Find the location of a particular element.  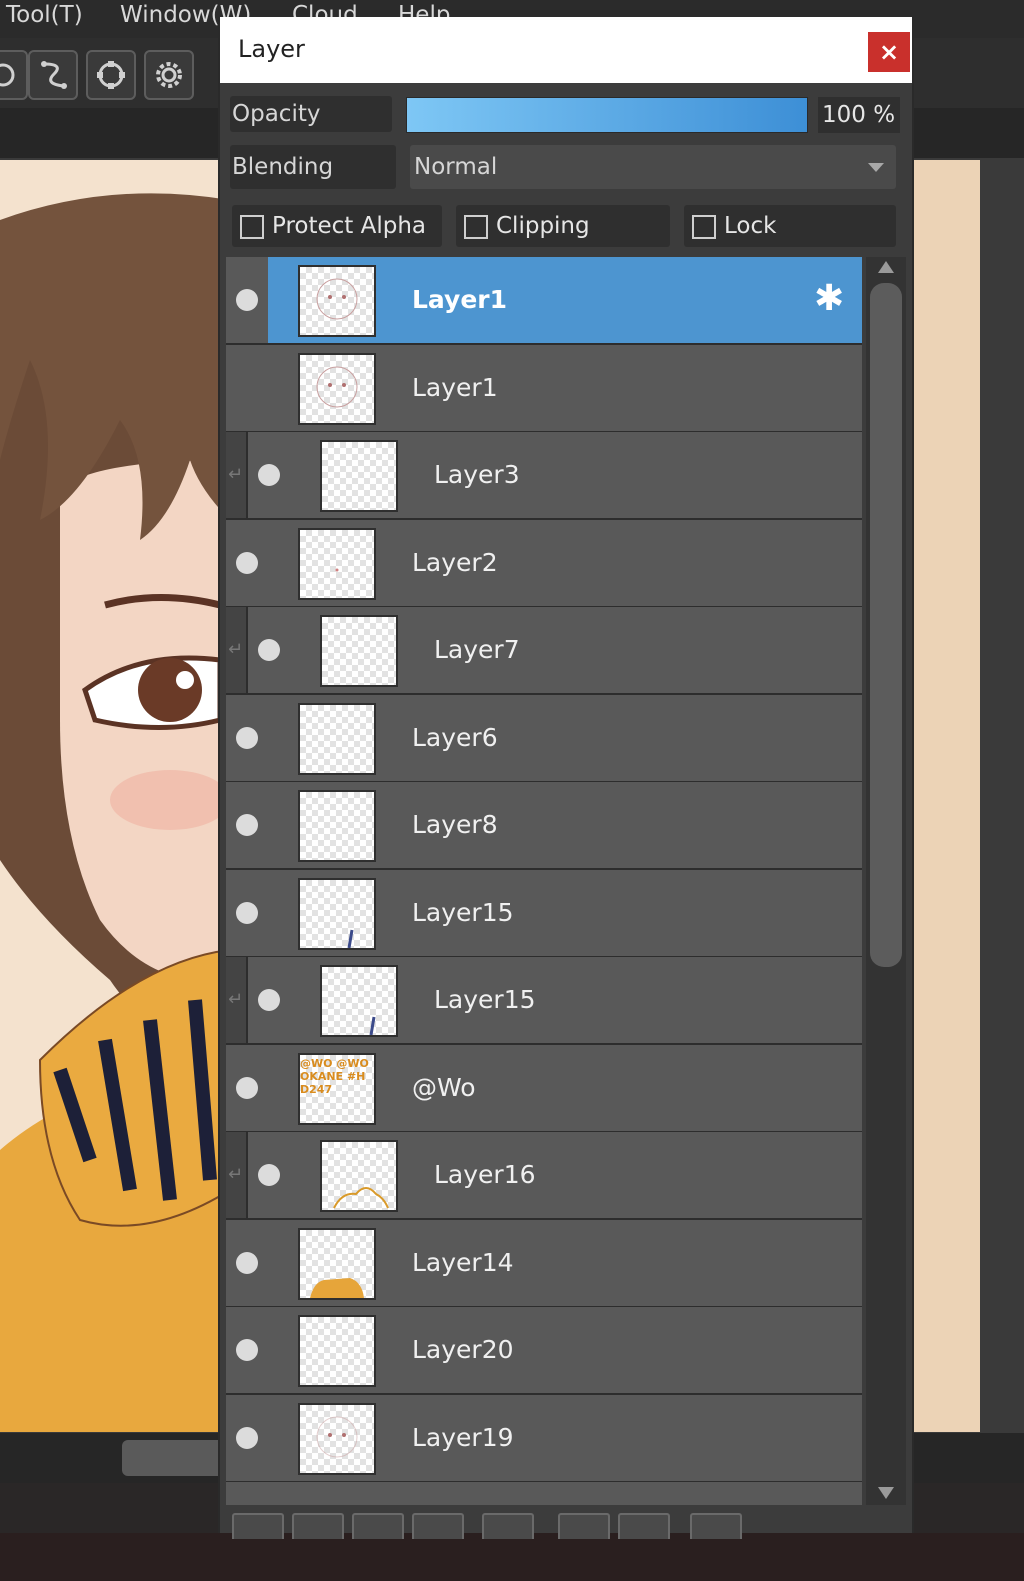

new-layer-1bit-button is located at coordinates (378, 1526).